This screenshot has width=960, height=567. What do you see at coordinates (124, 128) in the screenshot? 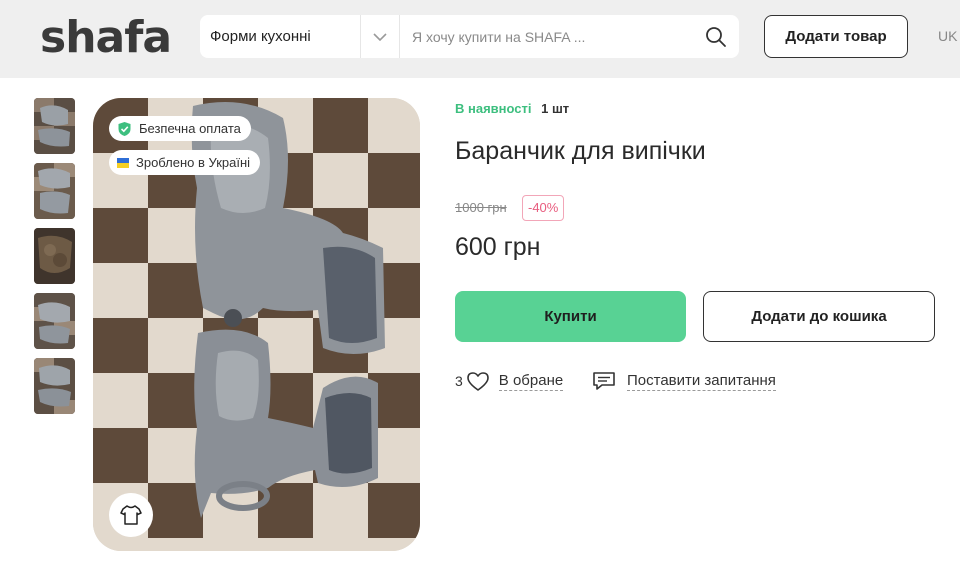
I see `shield-icon` at bounding box center [124, 128].